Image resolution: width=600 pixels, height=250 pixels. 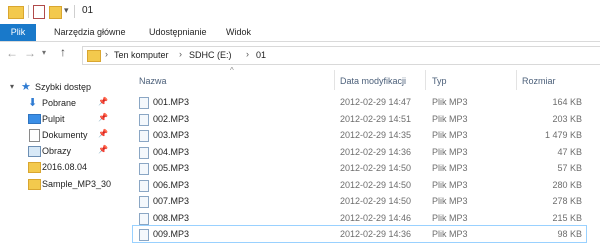 What do you see at coordinates (33, 103) in the screenshot?
I see `download-icon: ⬇` at bounding box center [33, 103].